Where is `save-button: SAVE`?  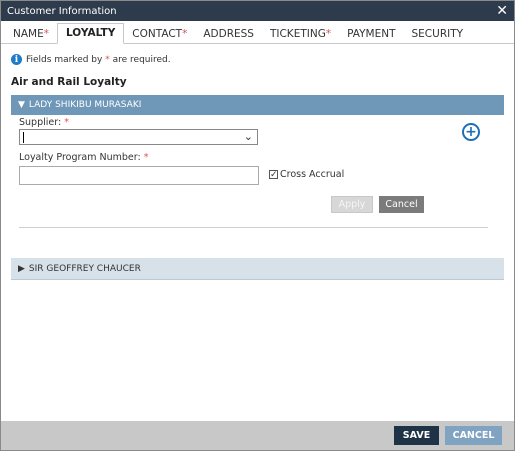 save-button: SAVE is located at coordinates (416, 435).